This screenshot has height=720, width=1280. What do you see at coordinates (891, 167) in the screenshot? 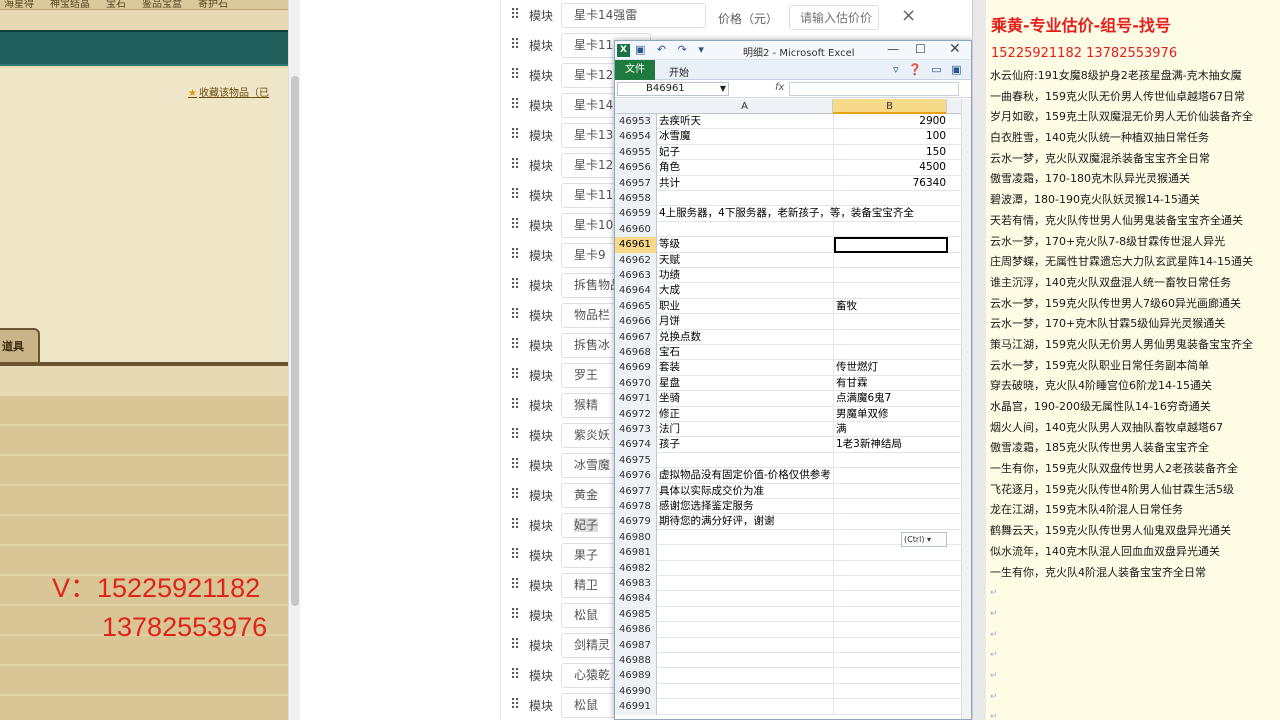
I see `cell-b: 4500` at bounding box center [891, 167].